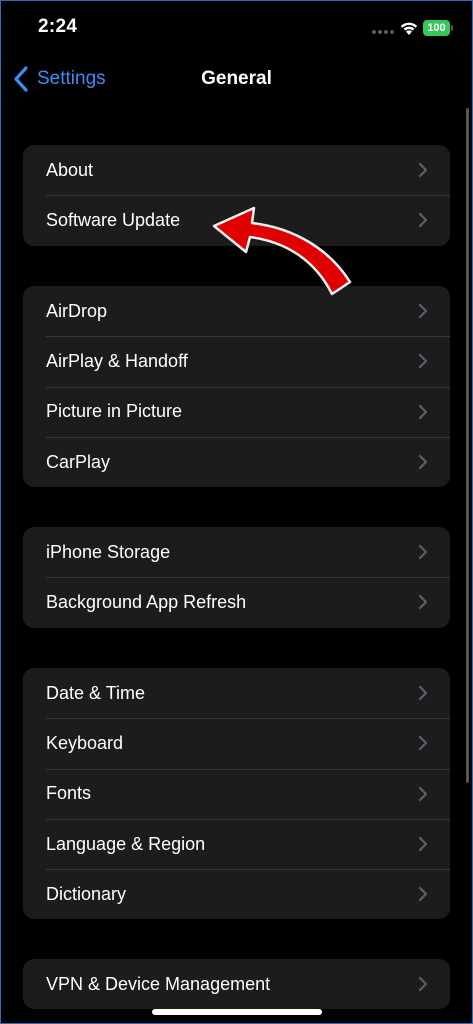 This screenshot has height=1024, width=473. What do you see at coordinates (108, 551) in the screenshot?
I see `row-label: iPhone Storage` at bounding box center [108, 551].